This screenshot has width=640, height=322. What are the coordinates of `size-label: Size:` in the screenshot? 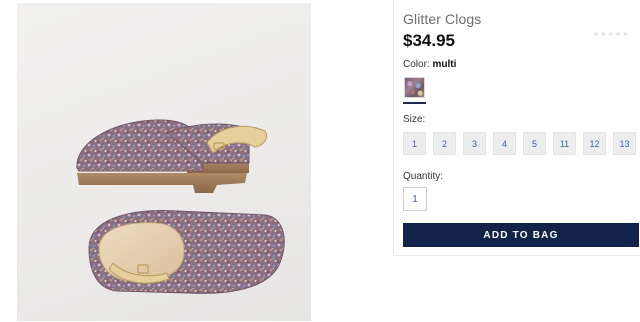 It's located at (414, 119).